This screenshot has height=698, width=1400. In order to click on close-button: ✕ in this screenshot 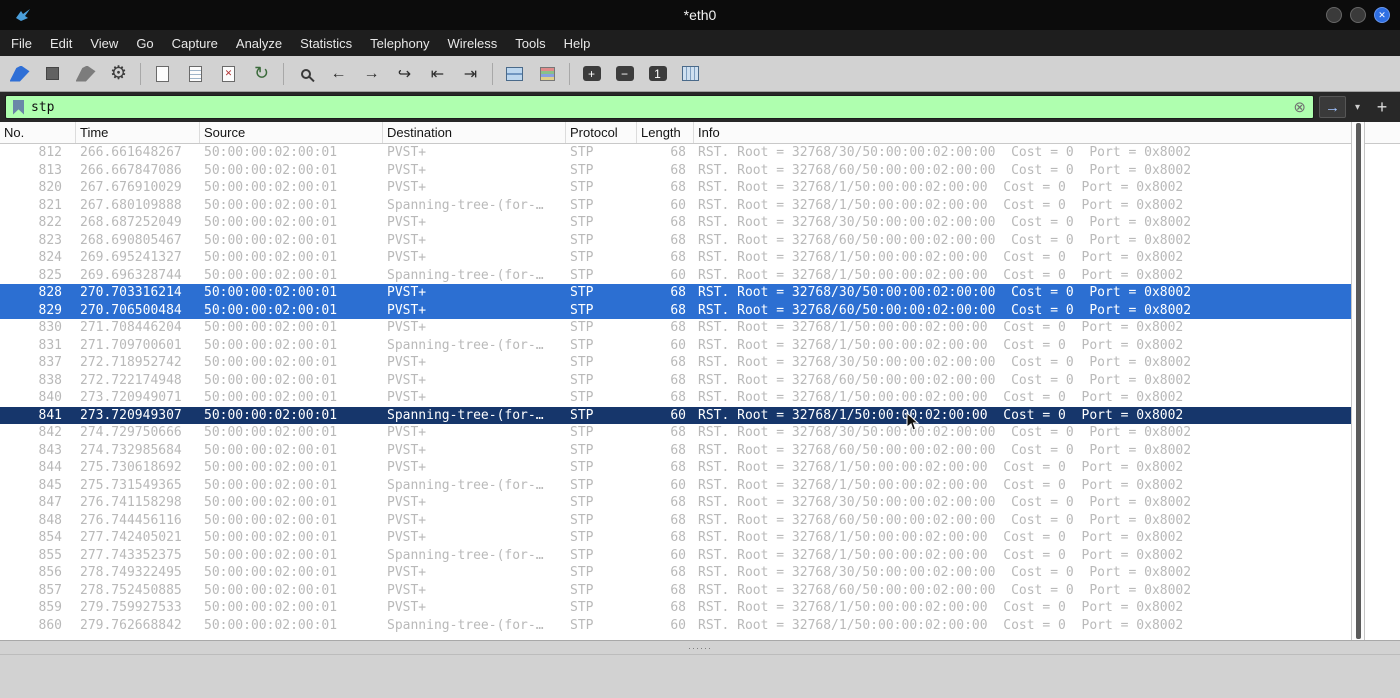, I will do `click(1382, 15)`.